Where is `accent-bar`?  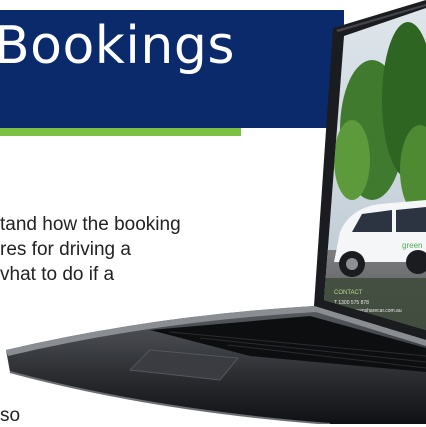 accent-bar is located at coordinates (120, 132).